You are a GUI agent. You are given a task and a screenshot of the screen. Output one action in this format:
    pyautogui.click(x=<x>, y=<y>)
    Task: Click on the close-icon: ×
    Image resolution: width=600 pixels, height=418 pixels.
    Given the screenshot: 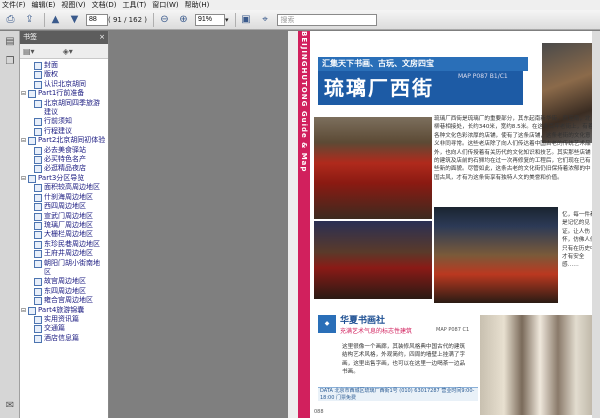 What is the action you would take?
    pyautogui.click(x=102, y=37)
    